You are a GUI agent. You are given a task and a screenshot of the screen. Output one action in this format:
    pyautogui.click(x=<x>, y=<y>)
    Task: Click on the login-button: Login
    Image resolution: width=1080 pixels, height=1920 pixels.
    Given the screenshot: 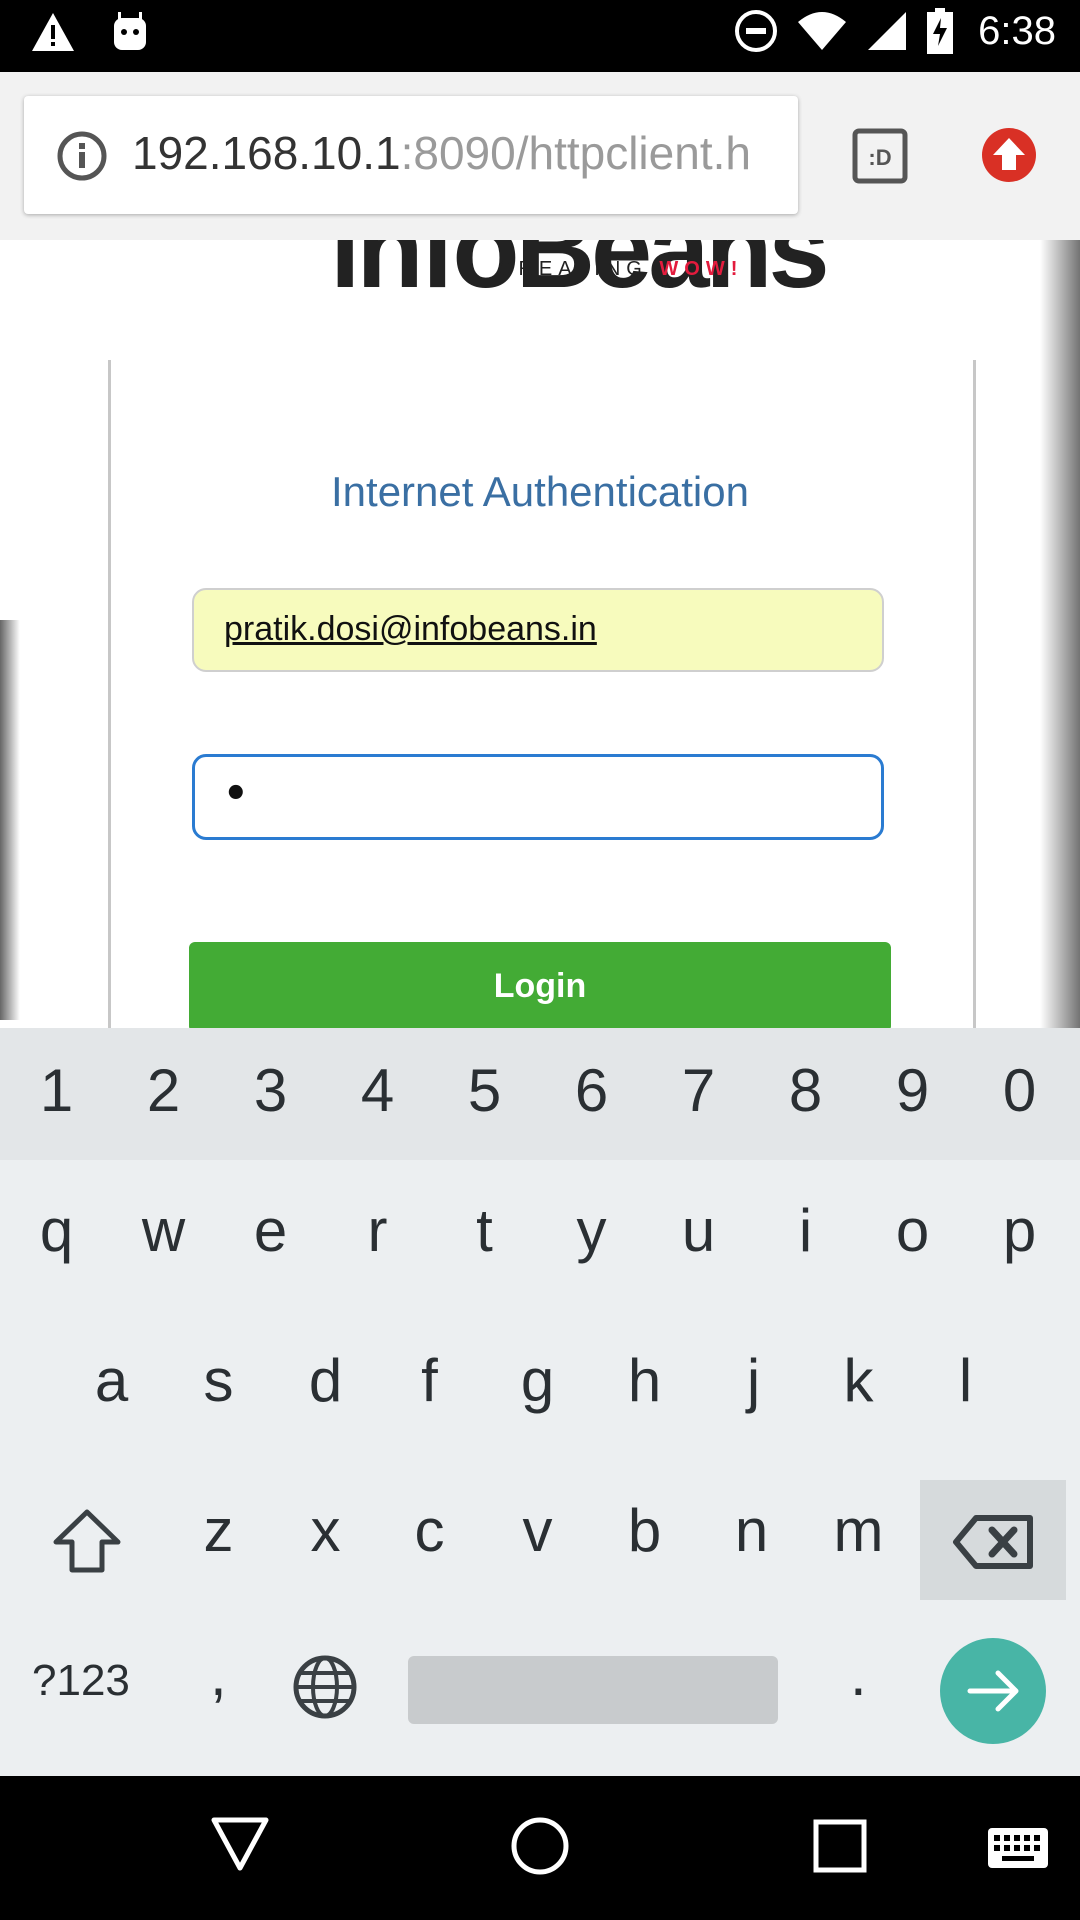 What is the action you would take?
    pyautogui.click(x=540, y=985)
    